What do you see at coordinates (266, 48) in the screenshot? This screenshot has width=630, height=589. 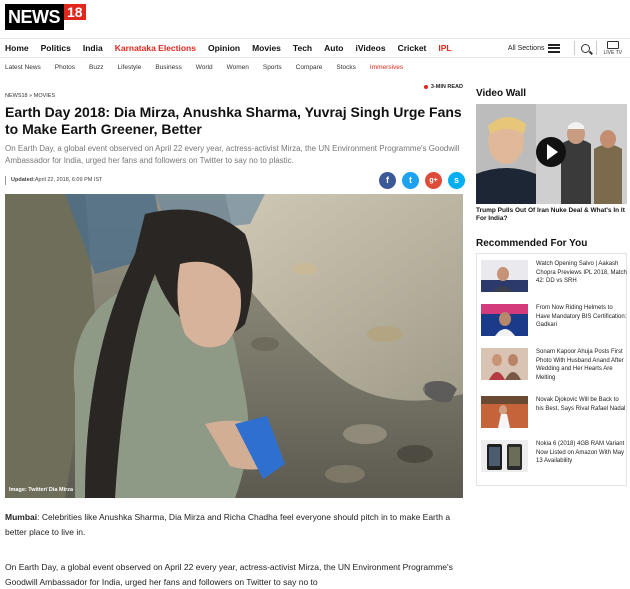 I see `nav-item-movies: Movies` at bounding box center [266, 48].